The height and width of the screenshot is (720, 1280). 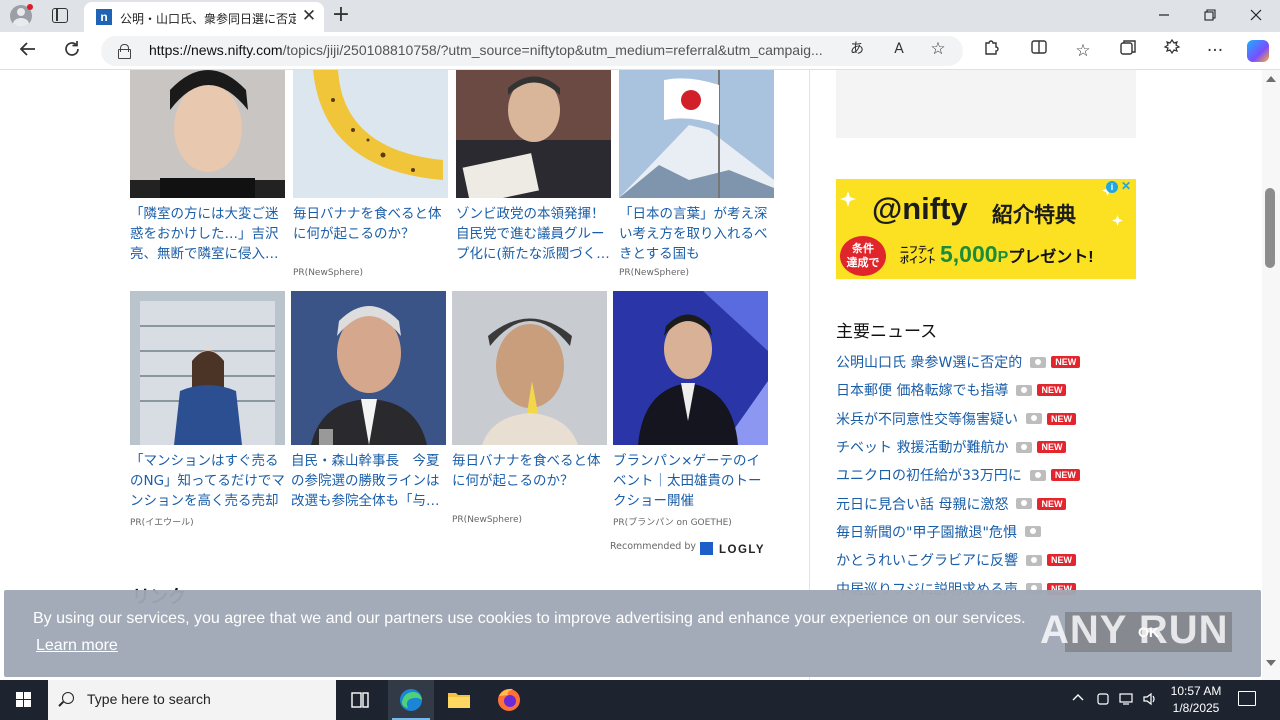 I want to click on ad-close-icon: ✕, so click(x=1127, y=186).